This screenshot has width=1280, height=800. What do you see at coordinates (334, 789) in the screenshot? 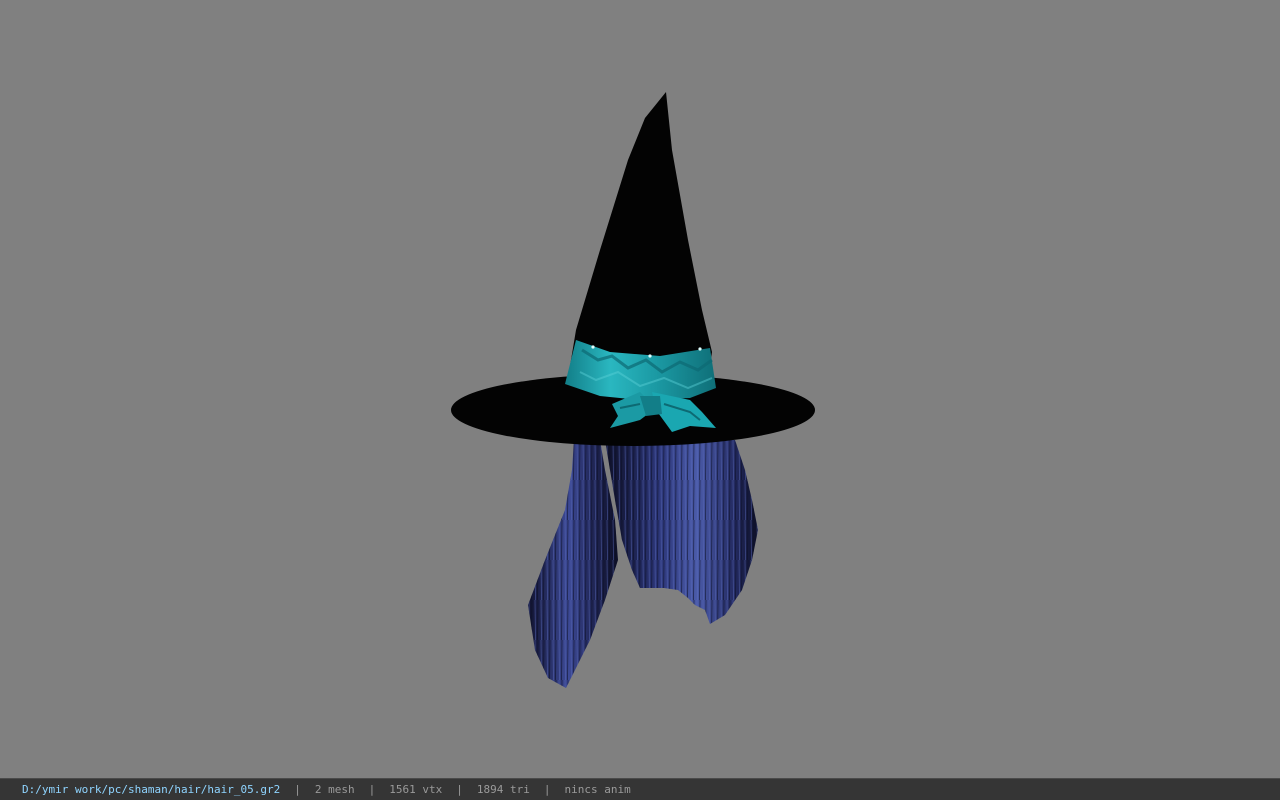
I see `status-mesh-count: 2 mesh` at bounding box center [334, 789].